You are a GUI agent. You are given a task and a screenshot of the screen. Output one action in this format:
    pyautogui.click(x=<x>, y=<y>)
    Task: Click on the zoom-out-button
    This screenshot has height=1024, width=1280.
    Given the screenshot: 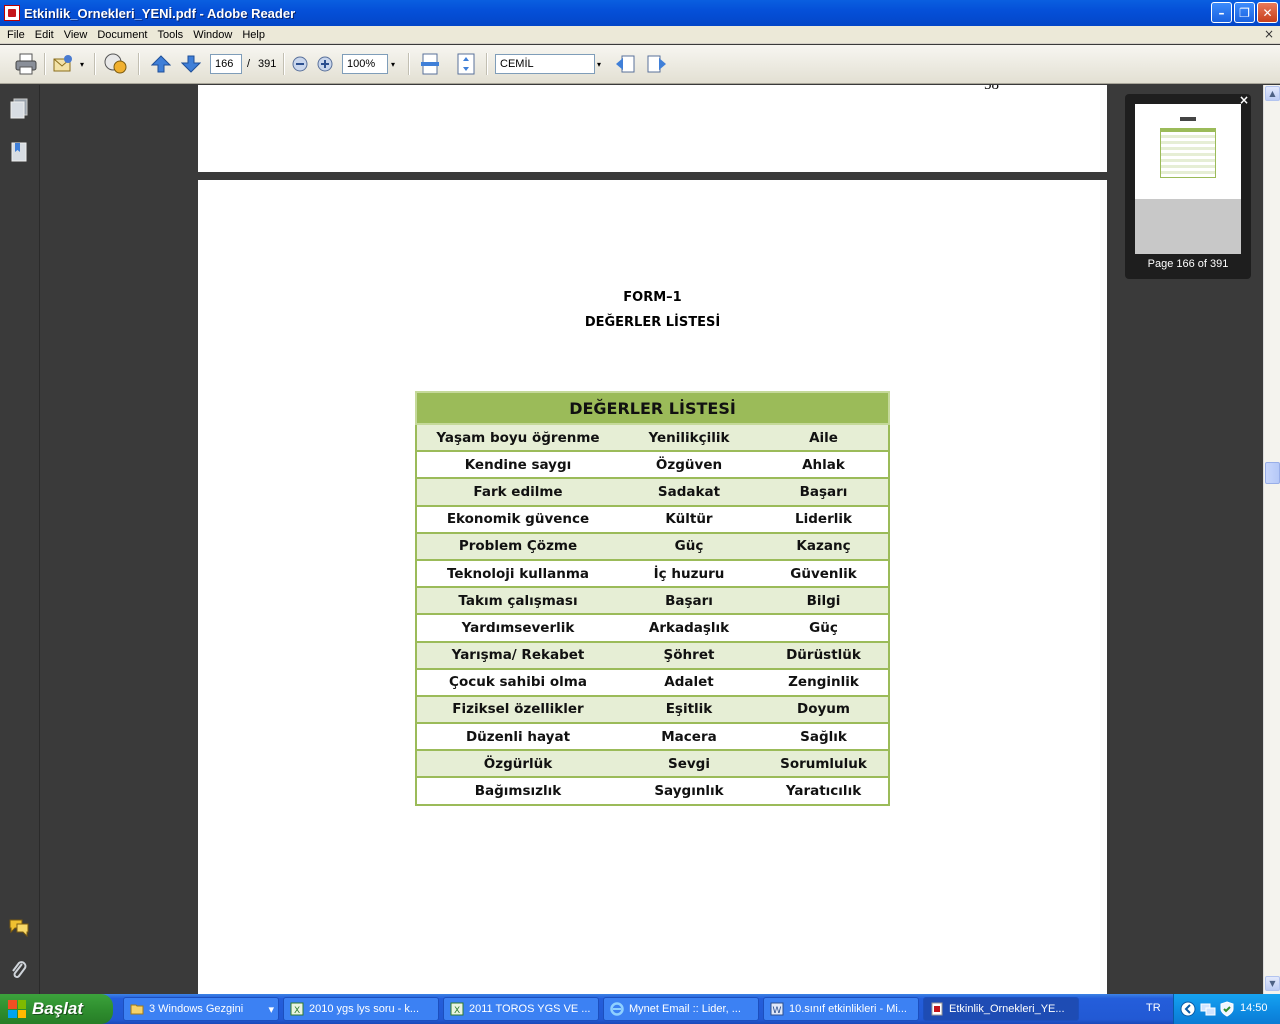 What is the action you would take?
    pyautogui.click(x=300, y=64)
    